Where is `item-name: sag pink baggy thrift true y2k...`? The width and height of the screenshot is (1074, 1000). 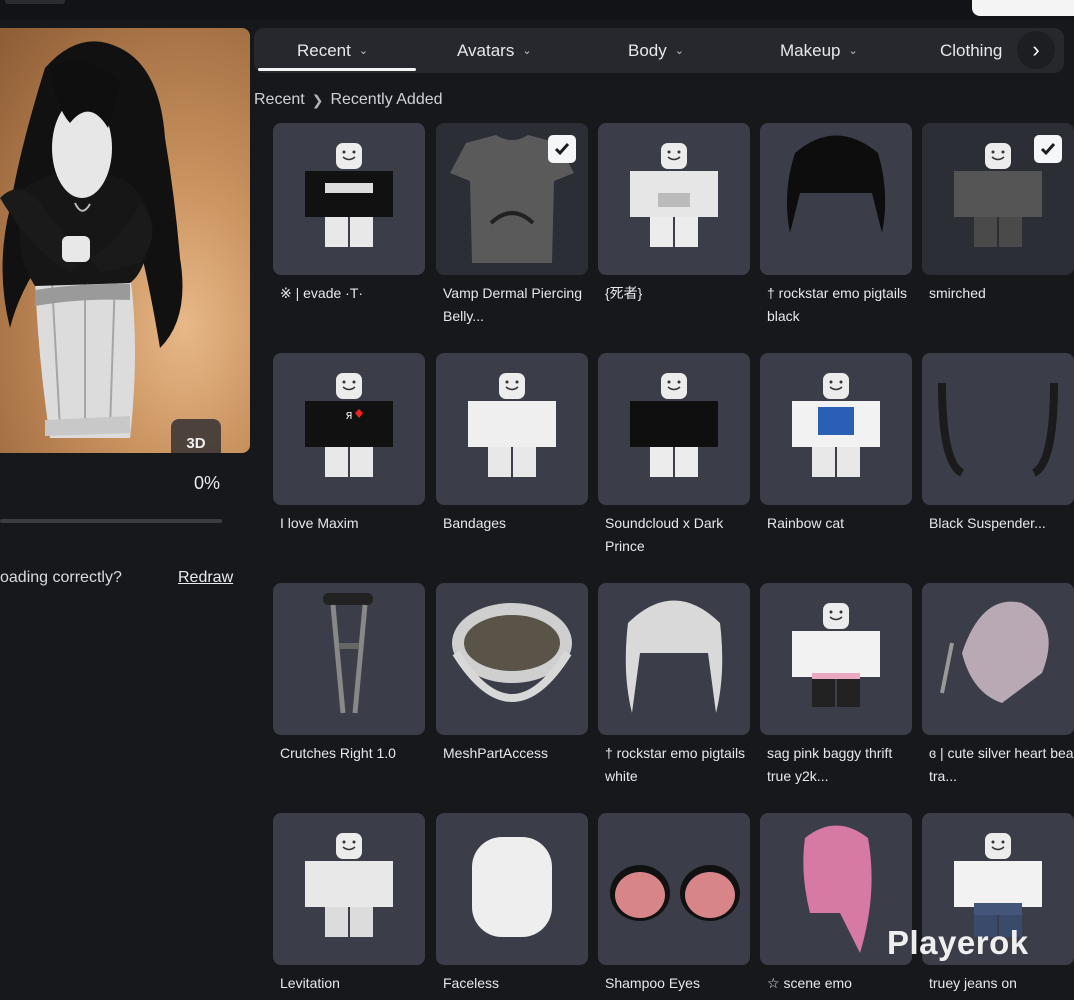
item-name: sag pink baggy thrift true y2k... is located at coordinates (830, 764).